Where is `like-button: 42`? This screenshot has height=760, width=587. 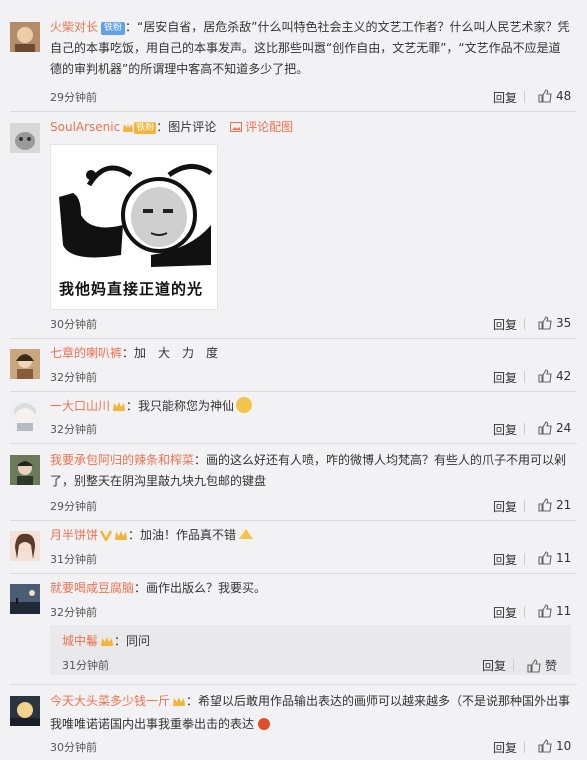 like-button: 42 is located at coordinates (554, 376).